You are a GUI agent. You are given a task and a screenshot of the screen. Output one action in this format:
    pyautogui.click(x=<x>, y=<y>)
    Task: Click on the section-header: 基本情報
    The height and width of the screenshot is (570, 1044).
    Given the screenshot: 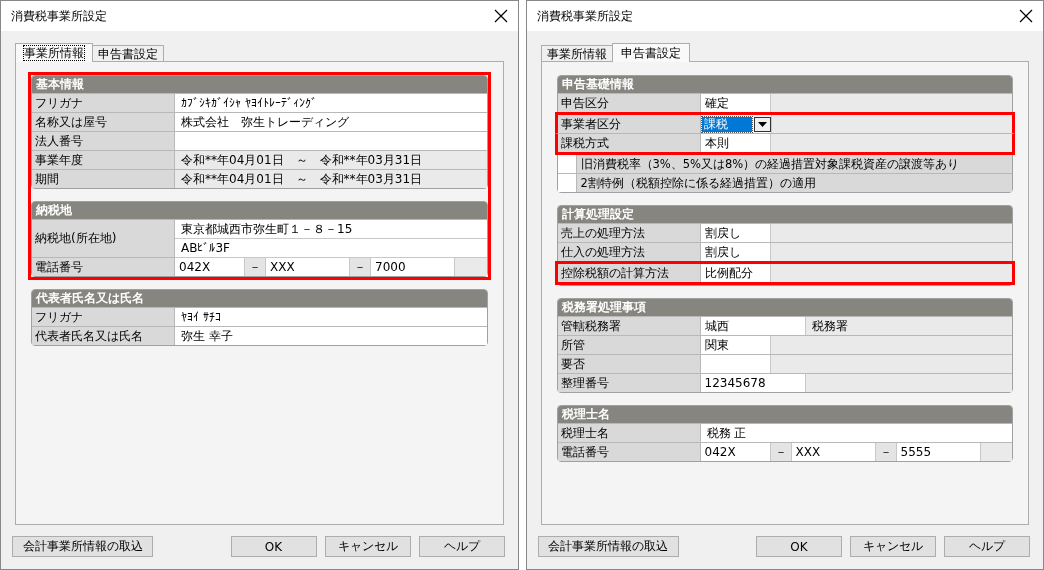 What is the action you would take?
    pyautogui.click(x=259, y=84)
    